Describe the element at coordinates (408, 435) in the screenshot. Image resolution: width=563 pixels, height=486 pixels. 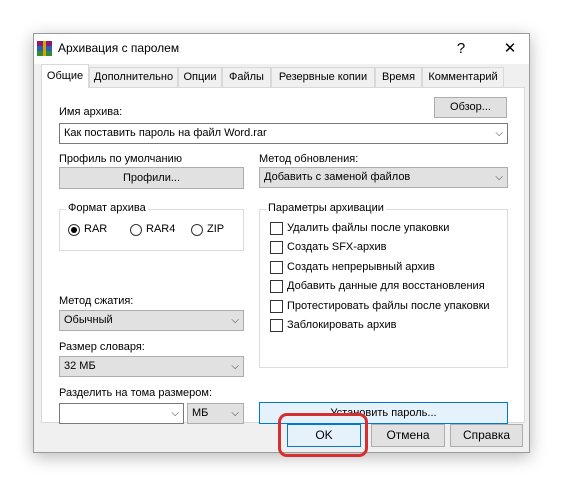
I see `cancel-button: Отмена` at that location.